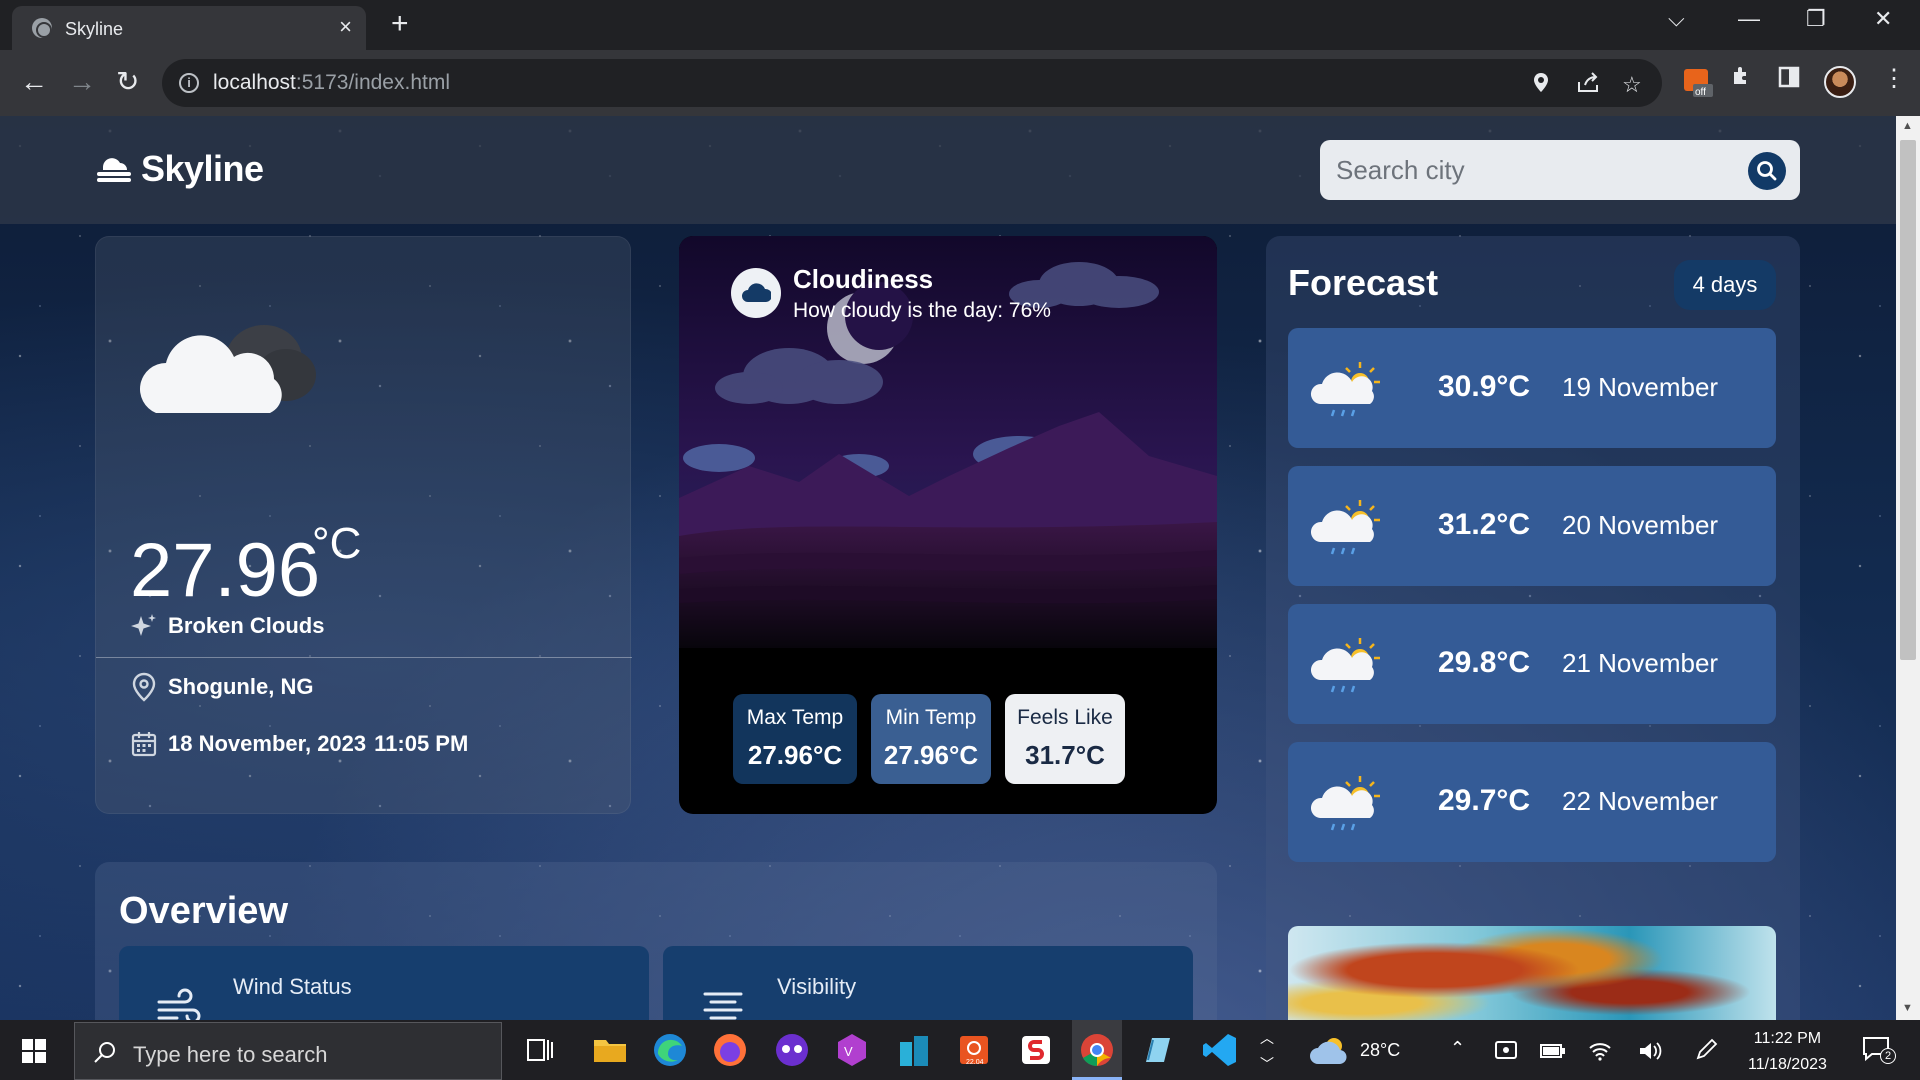  What do you see at coordinates (1907, 126) in the screenshot?
I see `scroll-up-icon: ▲` at bounding box center [1907, 126].